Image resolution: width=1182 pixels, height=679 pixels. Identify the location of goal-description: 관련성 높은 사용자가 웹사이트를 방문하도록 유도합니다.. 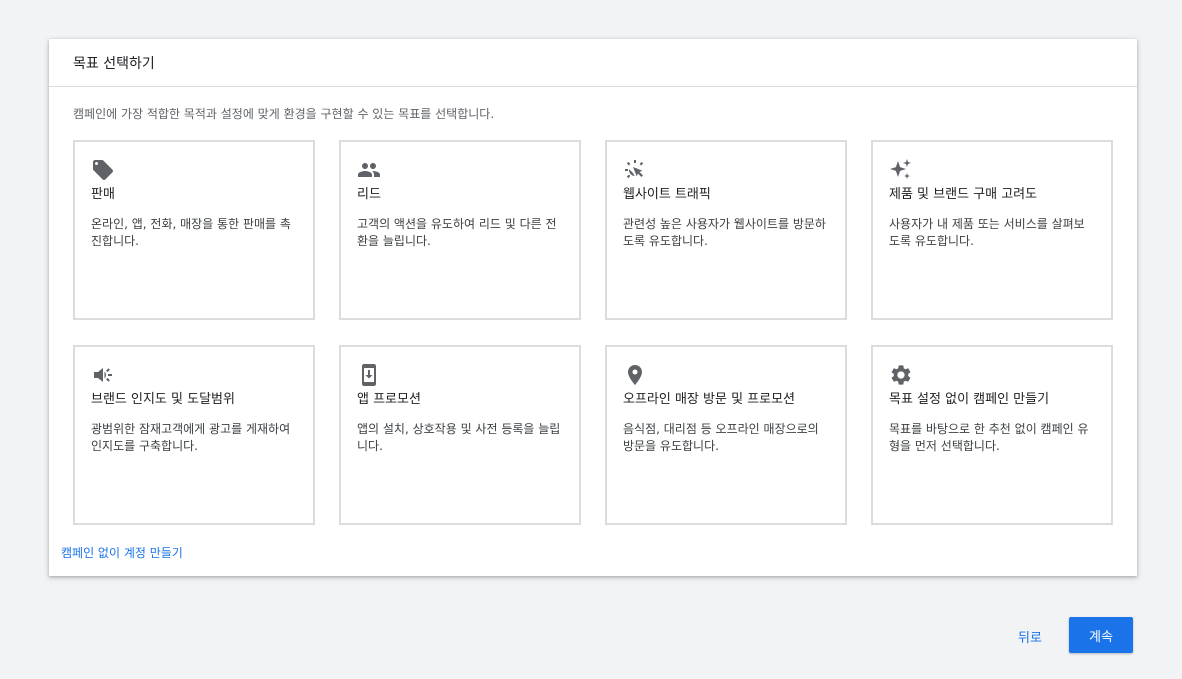
(724, 232).